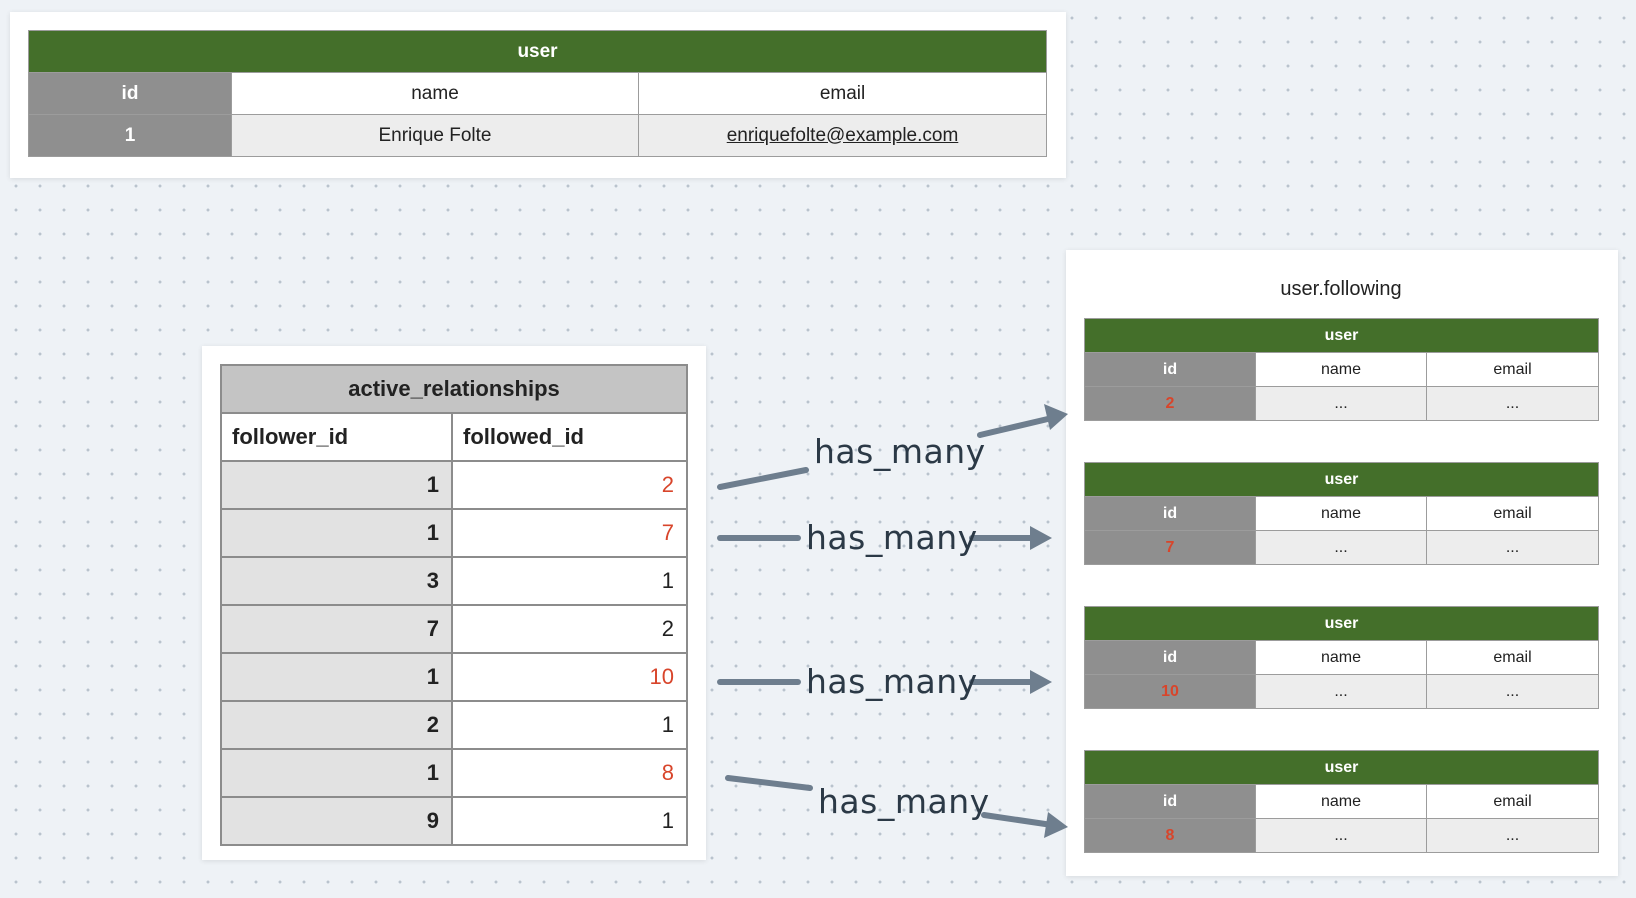 This screenshot has height=898, width=1636. Describe the element at coordinates (1016, 426) in the screenshot. I see `arrow-1-head` at that location.